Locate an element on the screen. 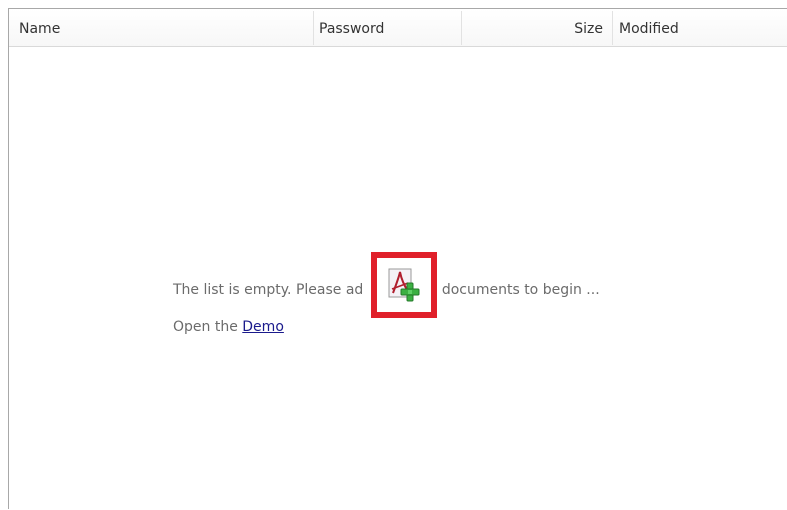 This screenshot has width=787, height=510. open-demo-line: Open the Demo is located at coordinates (228, 327).